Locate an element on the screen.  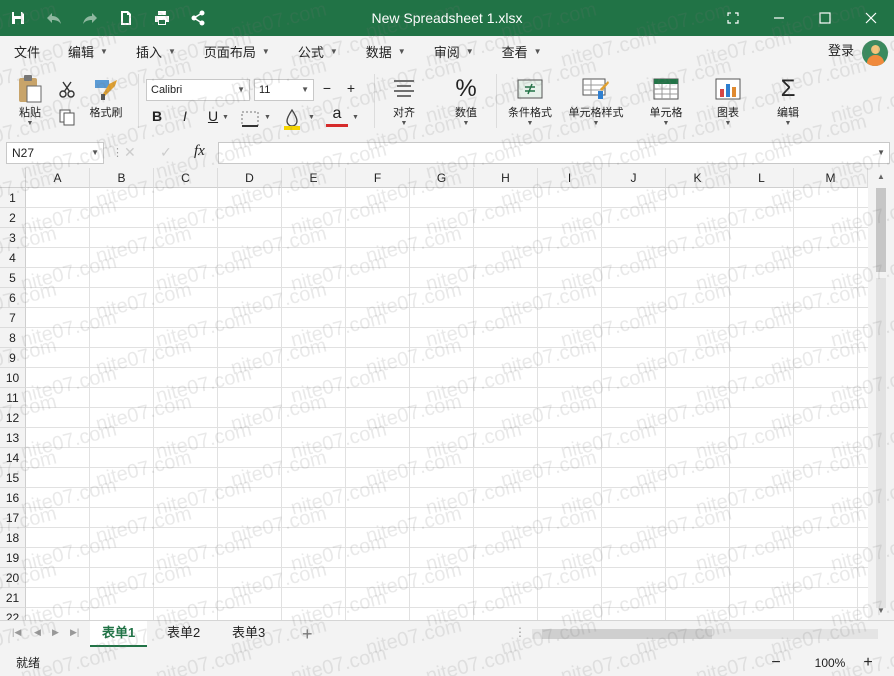
font-color-button: a is located at coordinates (337, 116).